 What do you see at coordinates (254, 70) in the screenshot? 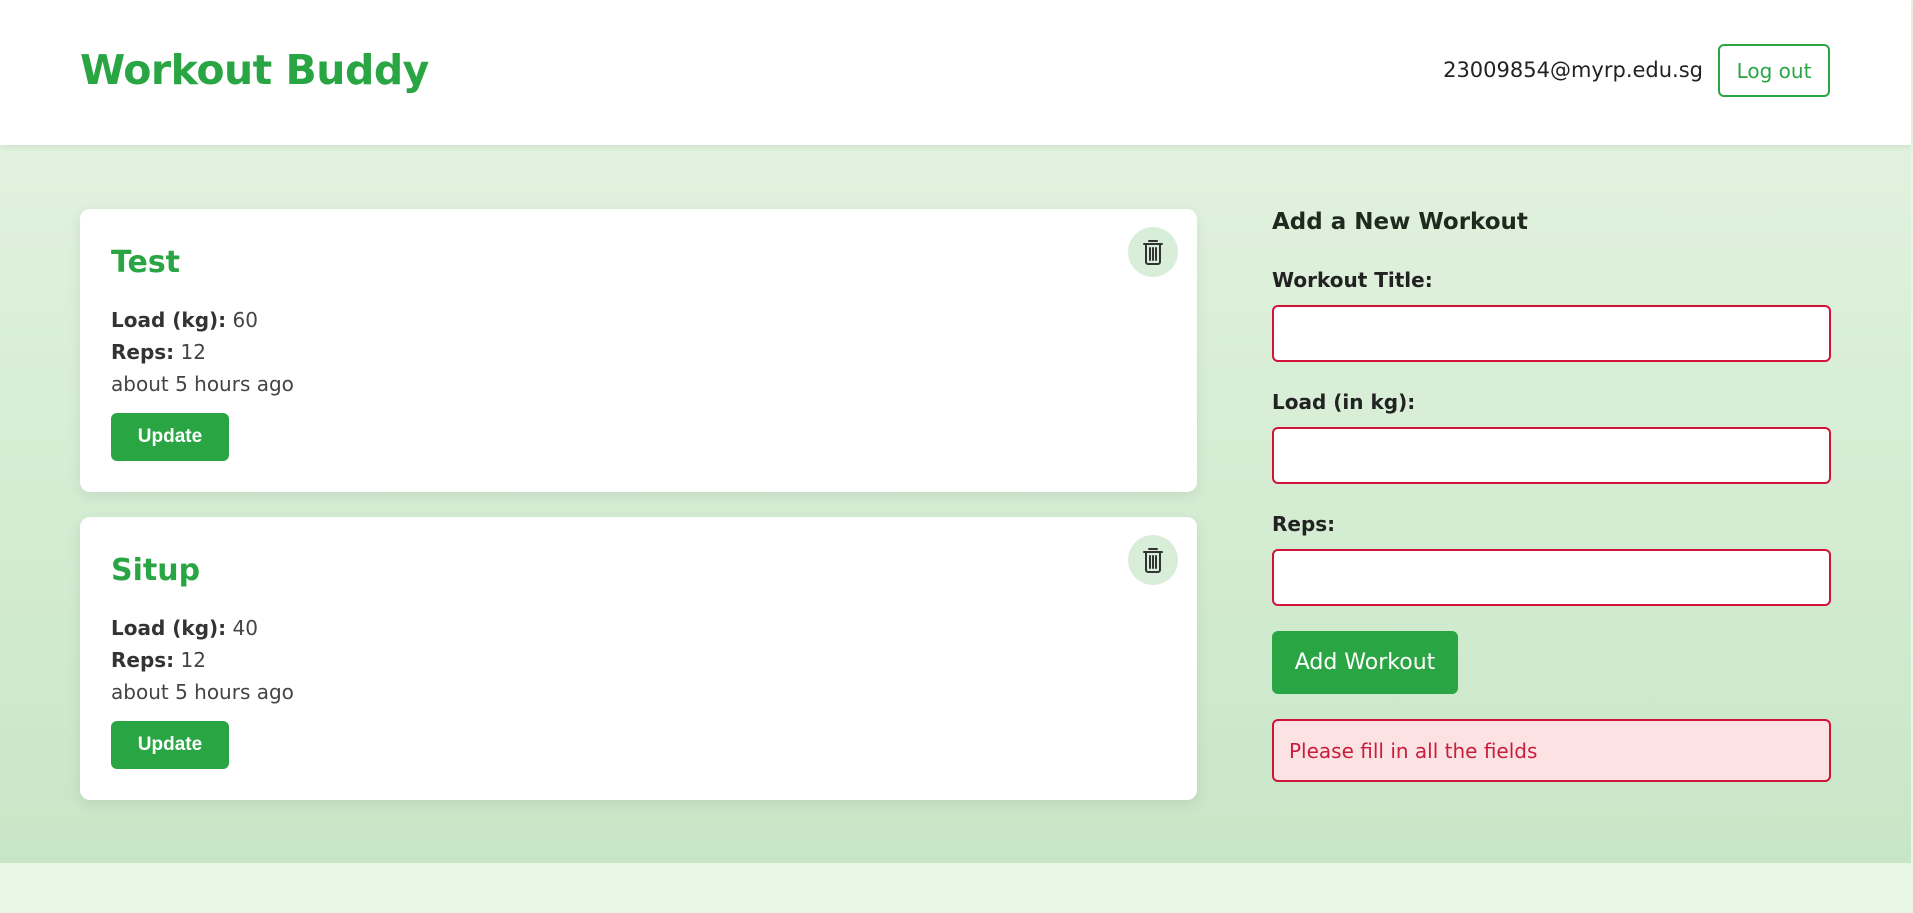
I see `app-brand: Workout Buddy` at bounding box center [254, 70].